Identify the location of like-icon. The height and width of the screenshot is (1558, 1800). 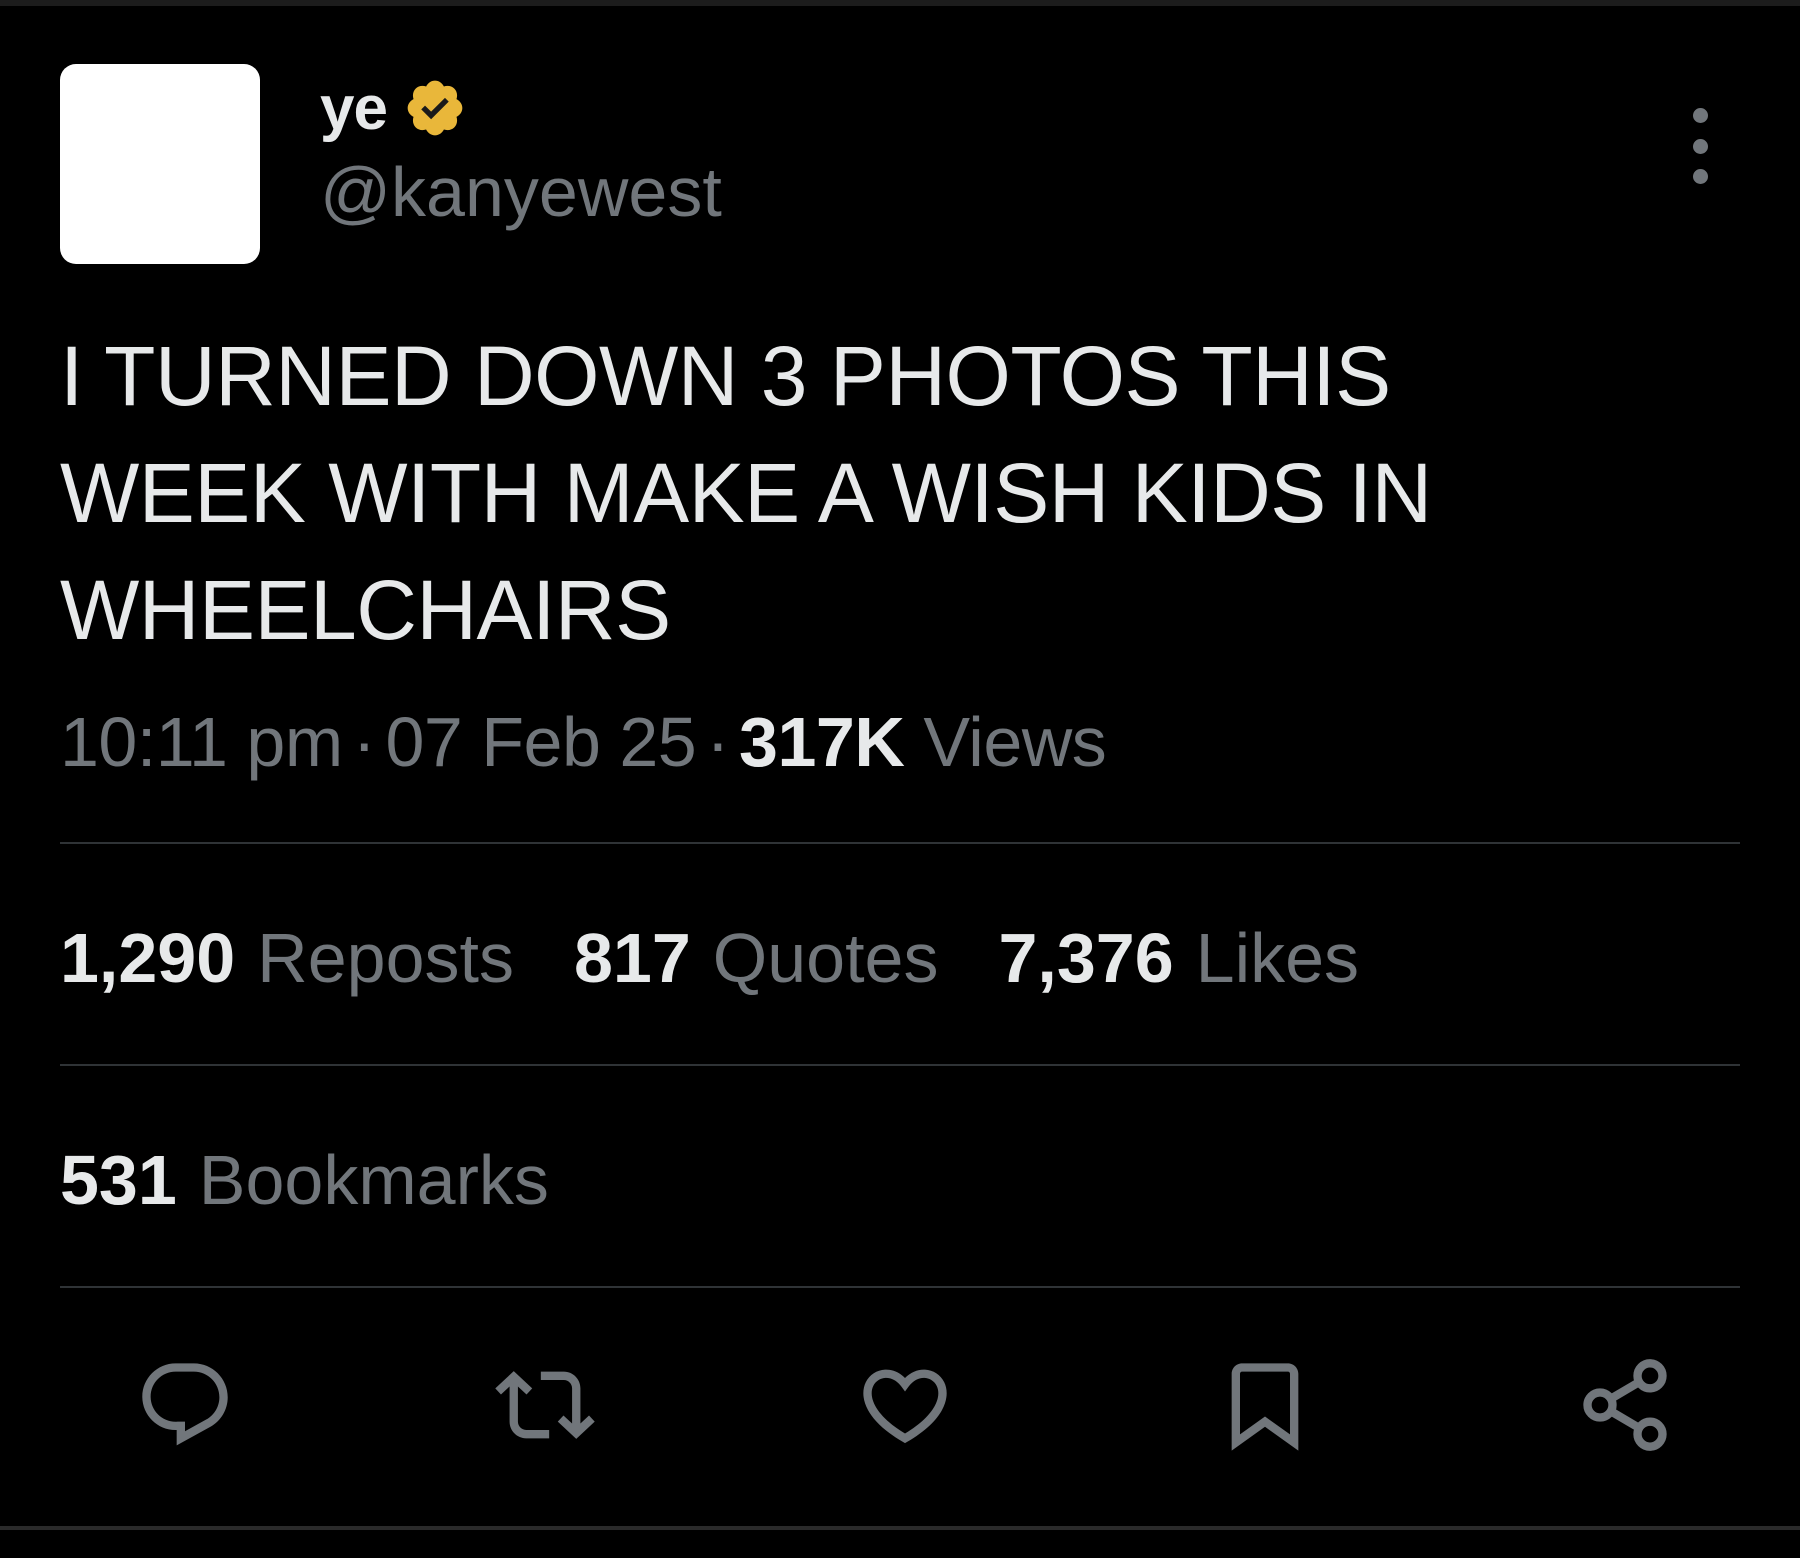
(905, 1405).